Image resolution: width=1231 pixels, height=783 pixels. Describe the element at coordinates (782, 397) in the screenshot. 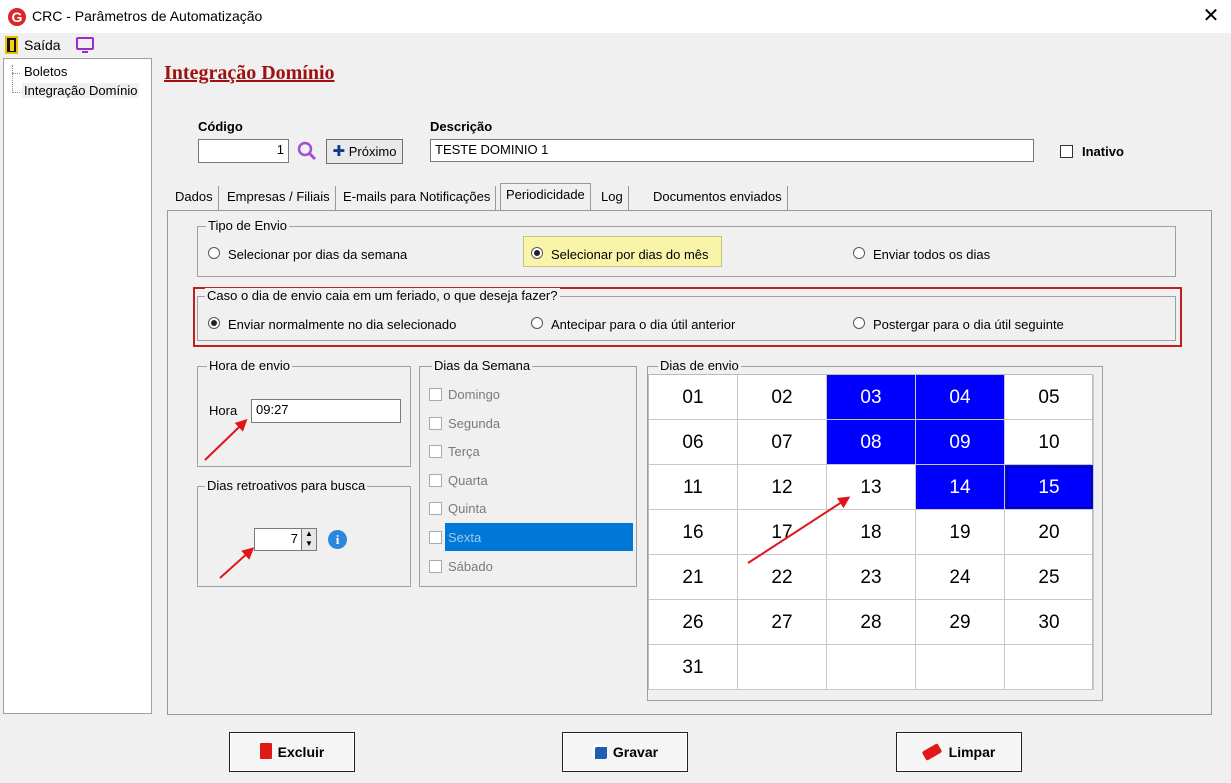

I see `day-cell-02: 02` at that location.